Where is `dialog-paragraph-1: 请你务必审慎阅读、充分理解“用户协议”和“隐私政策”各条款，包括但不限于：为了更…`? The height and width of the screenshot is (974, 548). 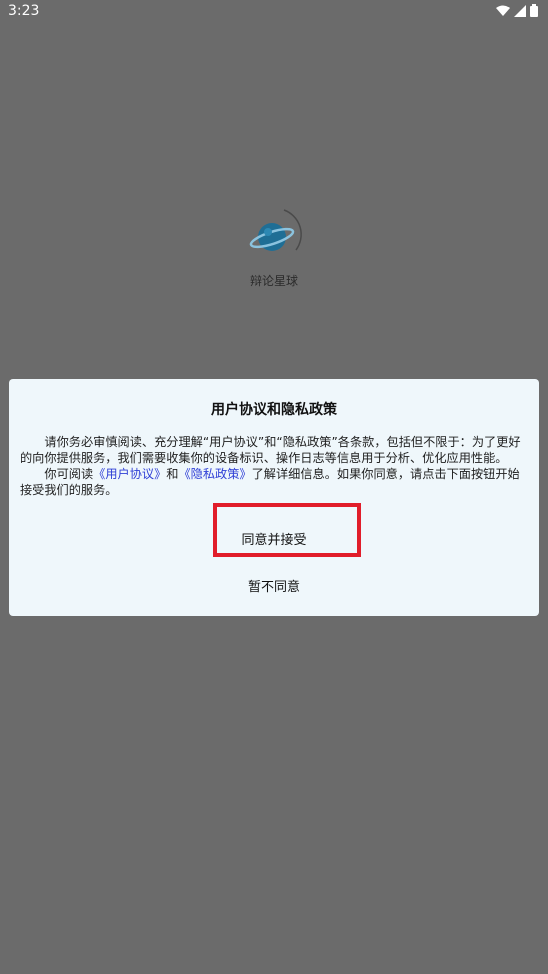
dialog-paragraph-1: 请你务必审慎阅读、充分理解“用户协议”和“隐私政策”各条款，包括但不限于：为了更… is located at coordinates (270, 450).